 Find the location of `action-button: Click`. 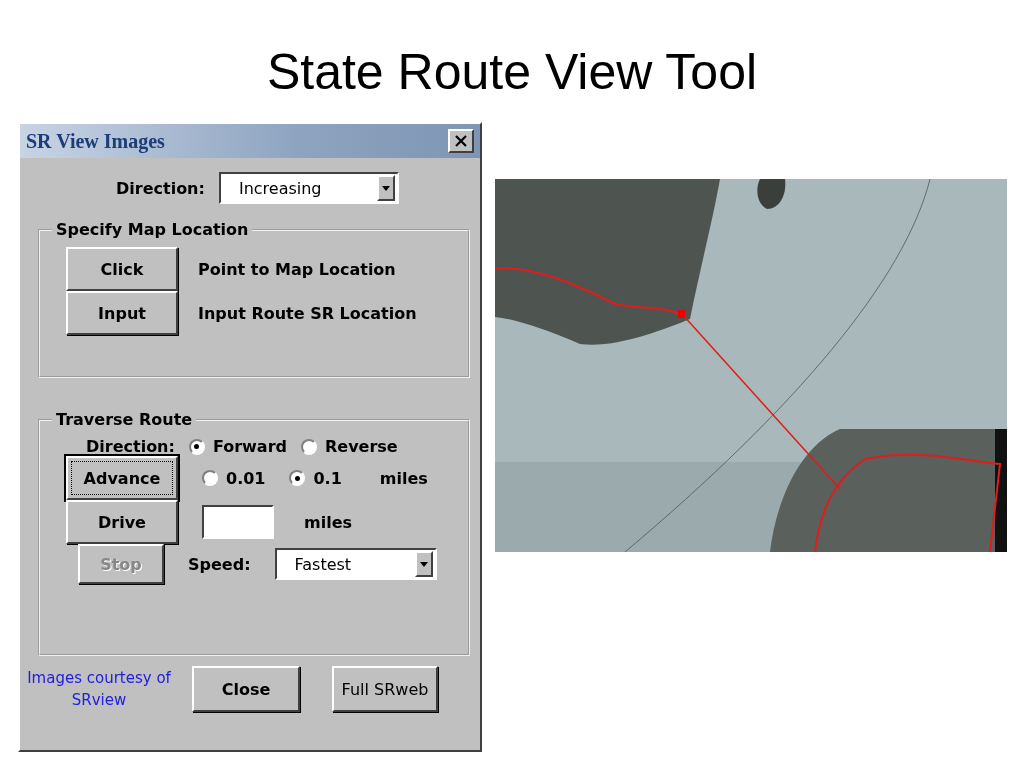

action-button: Click is located at coordinates (122, 269).